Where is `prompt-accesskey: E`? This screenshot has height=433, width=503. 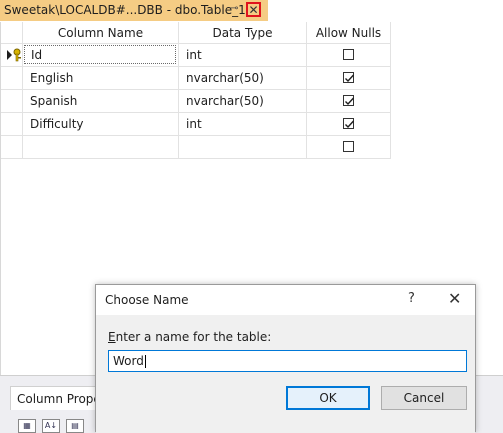
prompt-accesskey: E is located at coordinates (112, 337).